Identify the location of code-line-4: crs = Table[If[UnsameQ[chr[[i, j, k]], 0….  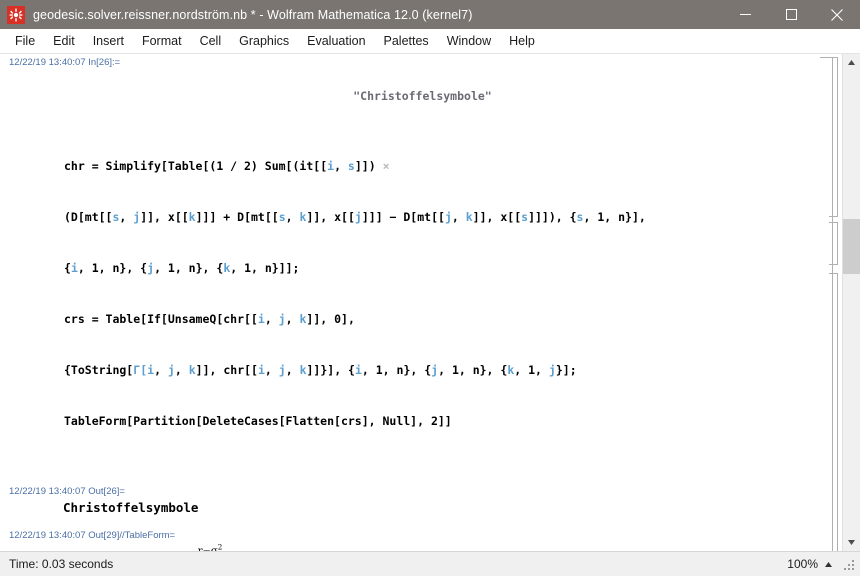
(209, 319).